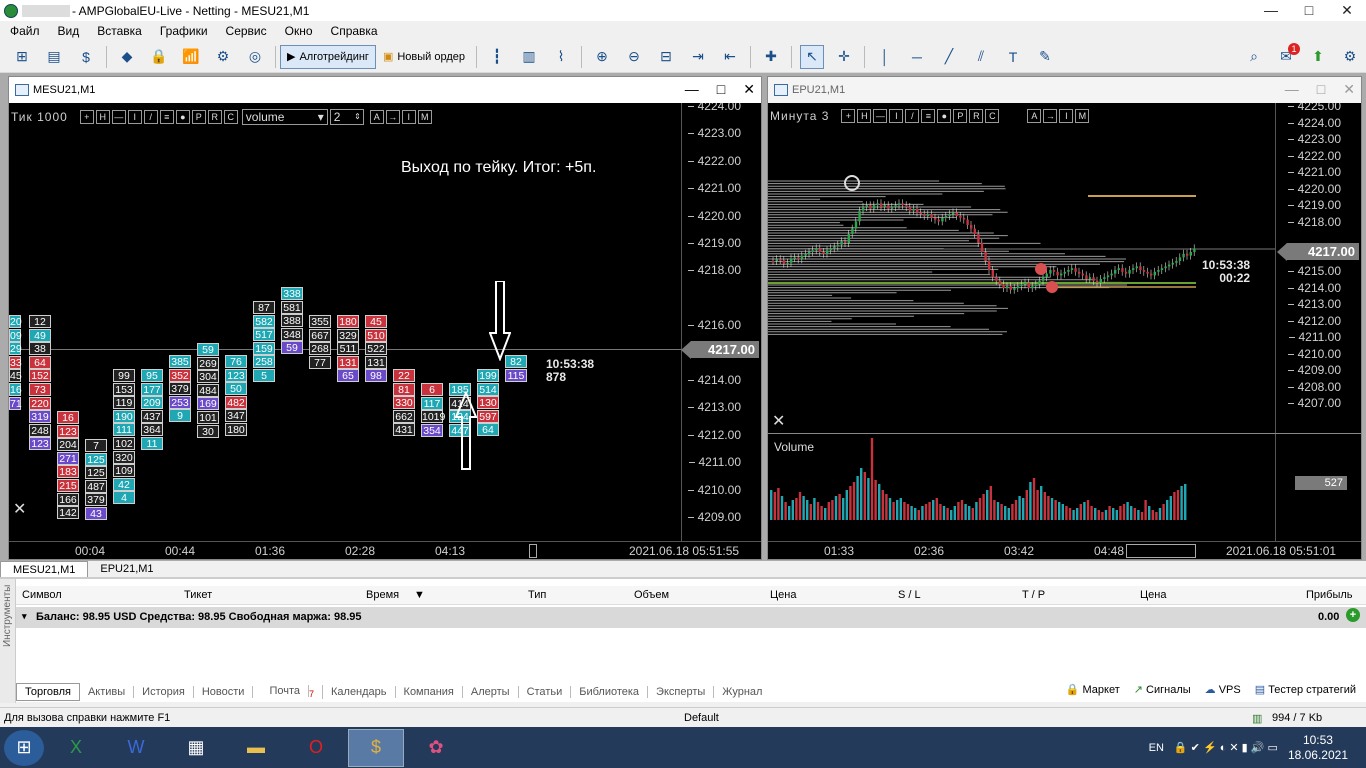 The image size is (1366, 768). What do you see at coordinates (701, 718) in the screenshot?
I see `profile-name: Default` at bounding box center [701, 718].